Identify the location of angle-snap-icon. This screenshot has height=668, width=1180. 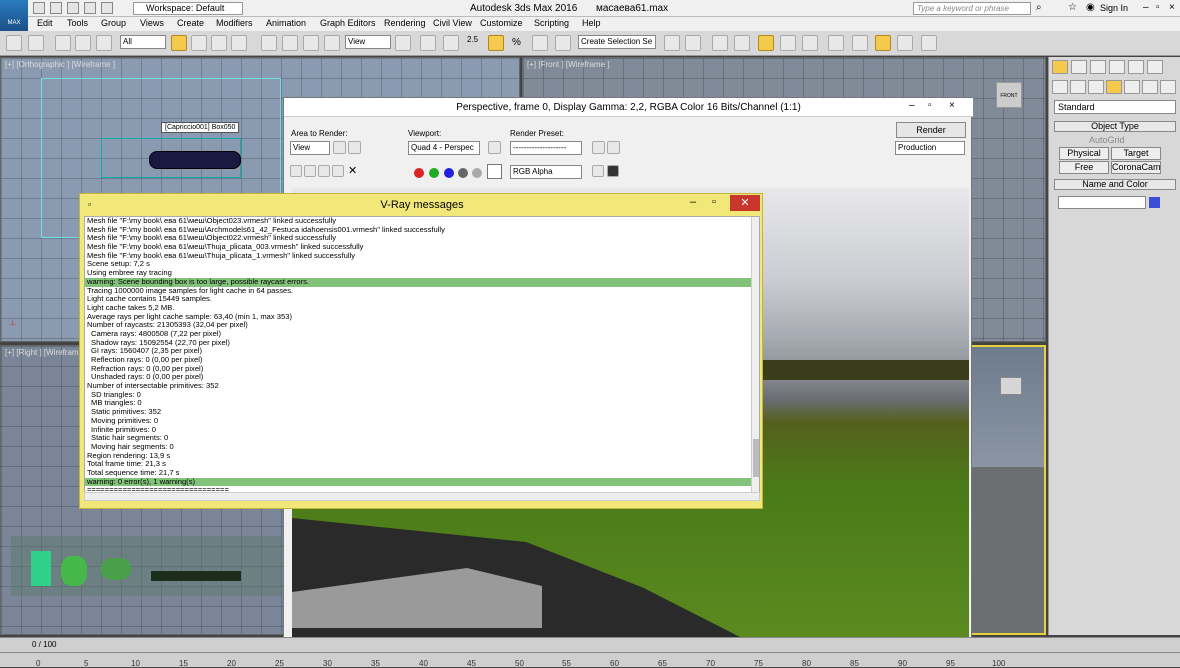
(496, 43).